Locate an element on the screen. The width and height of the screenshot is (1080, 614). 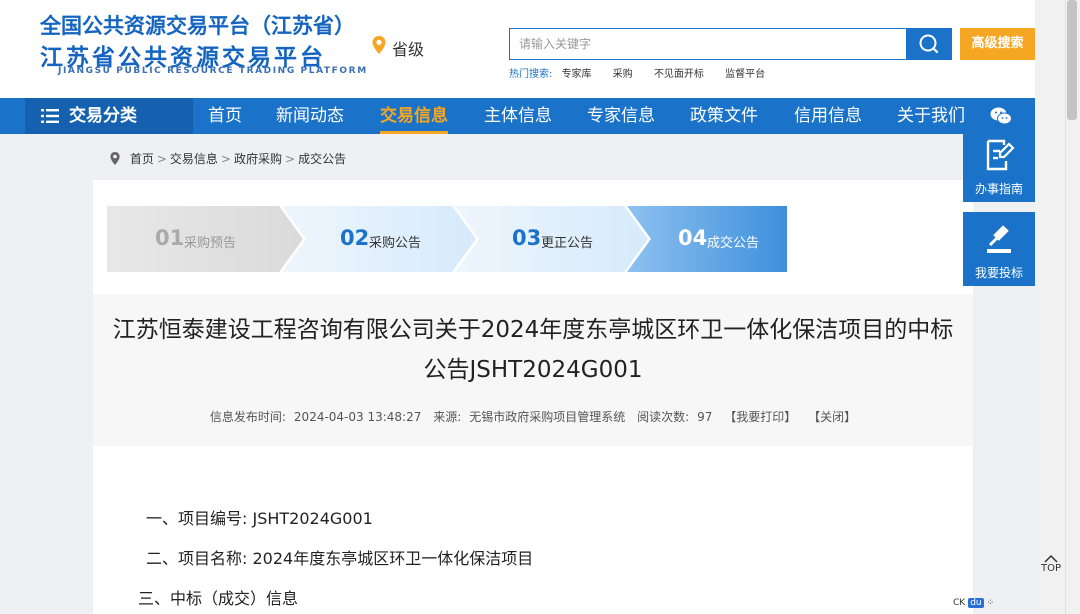
step-number: 01 is located at coordinates (170, 238).